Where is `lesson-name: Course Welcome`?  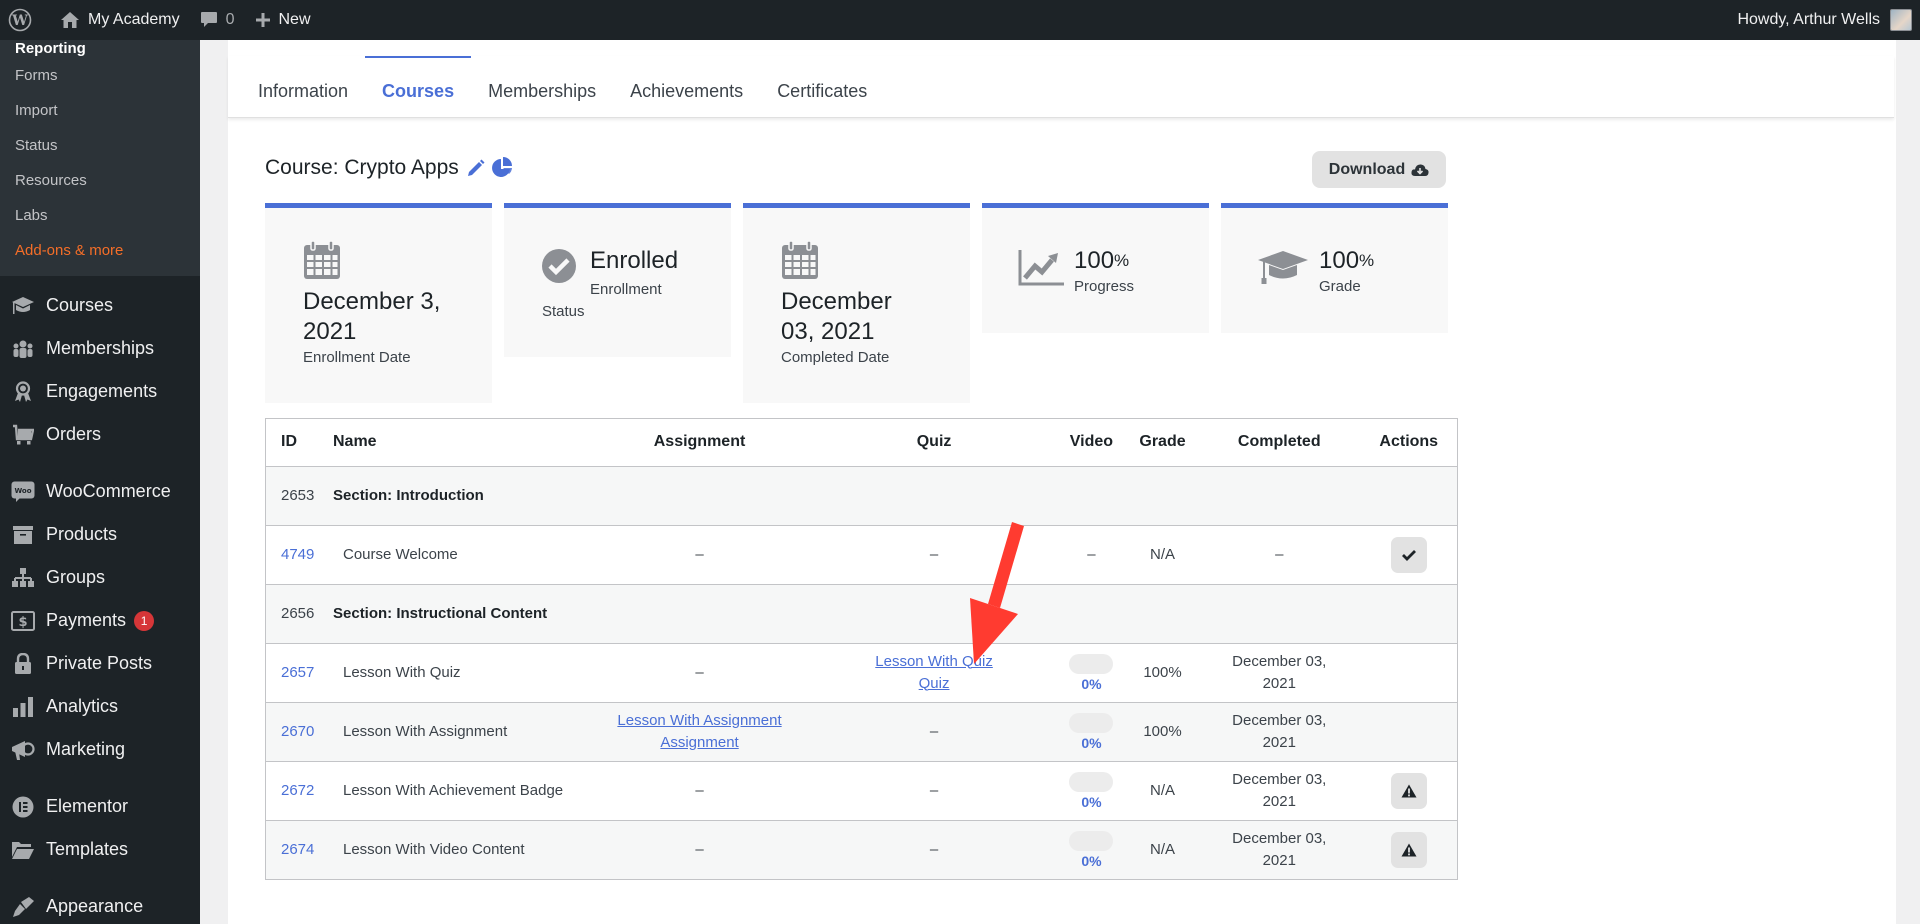 lesson-name: Course Welcome is located at coordinates (460, 554).